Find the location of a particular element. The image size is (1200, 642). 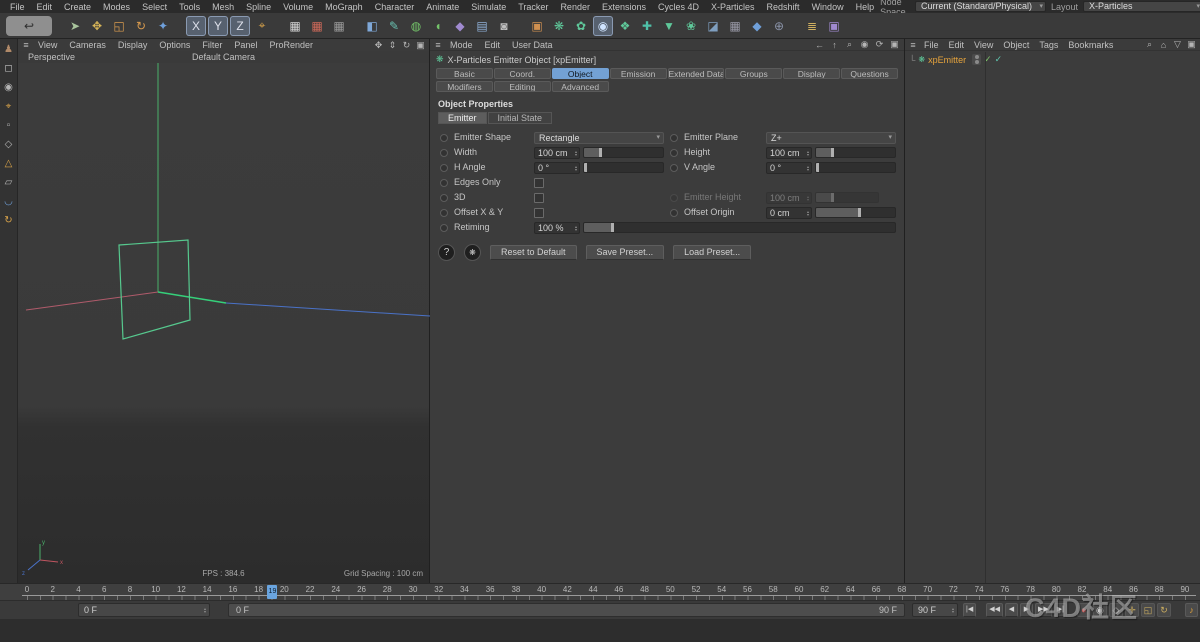

menu-render: Render is located at coordinates (575, 7).